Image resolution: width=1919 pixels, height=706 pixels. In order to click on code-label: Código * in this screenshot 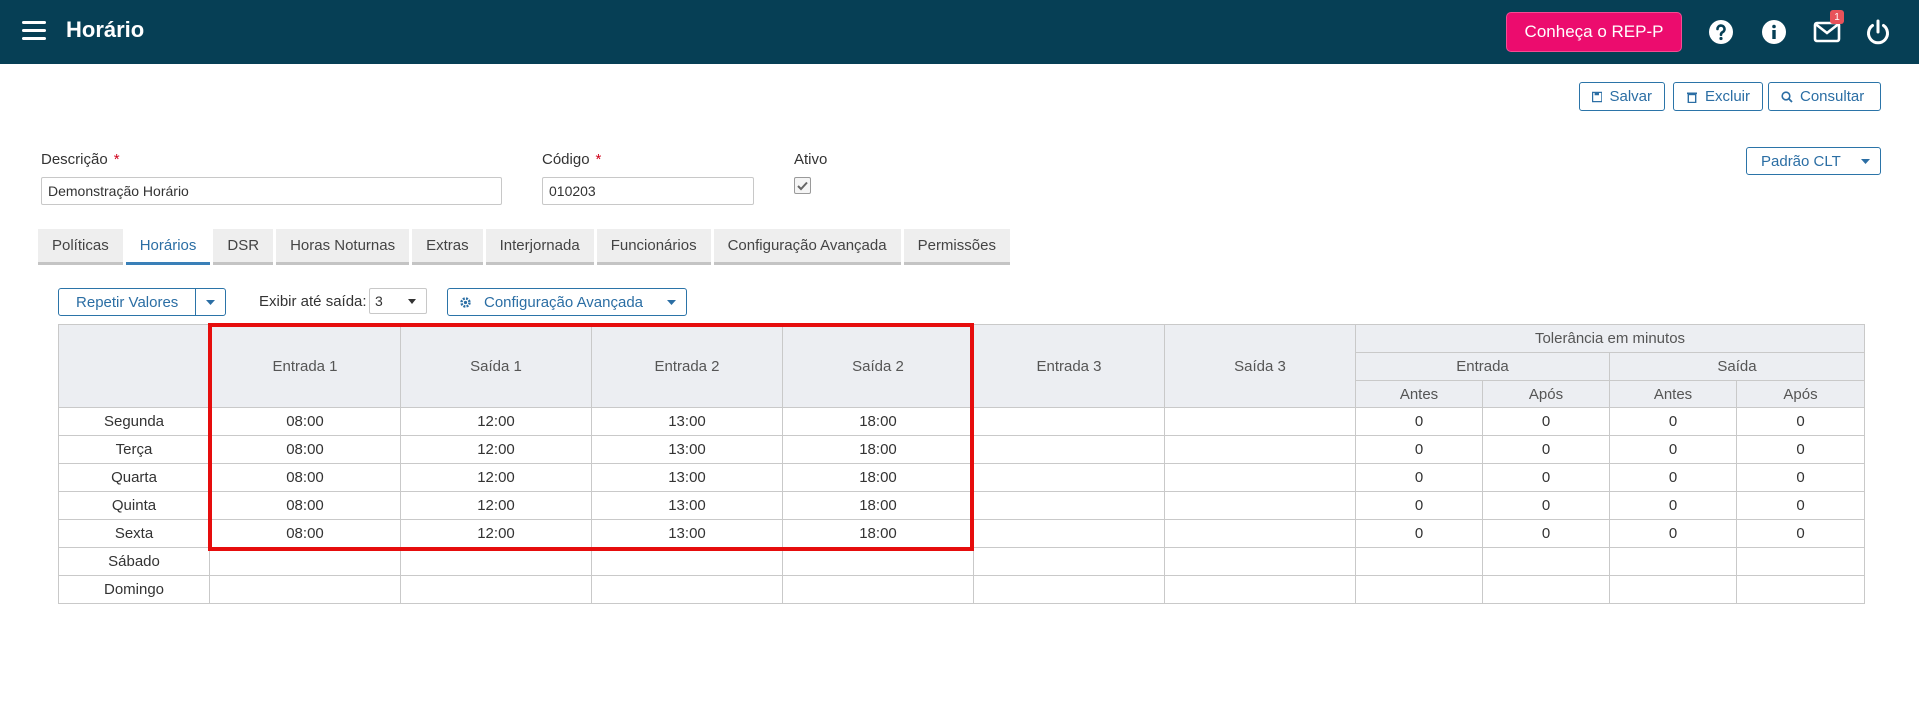, I will do `click(572, 159)`.